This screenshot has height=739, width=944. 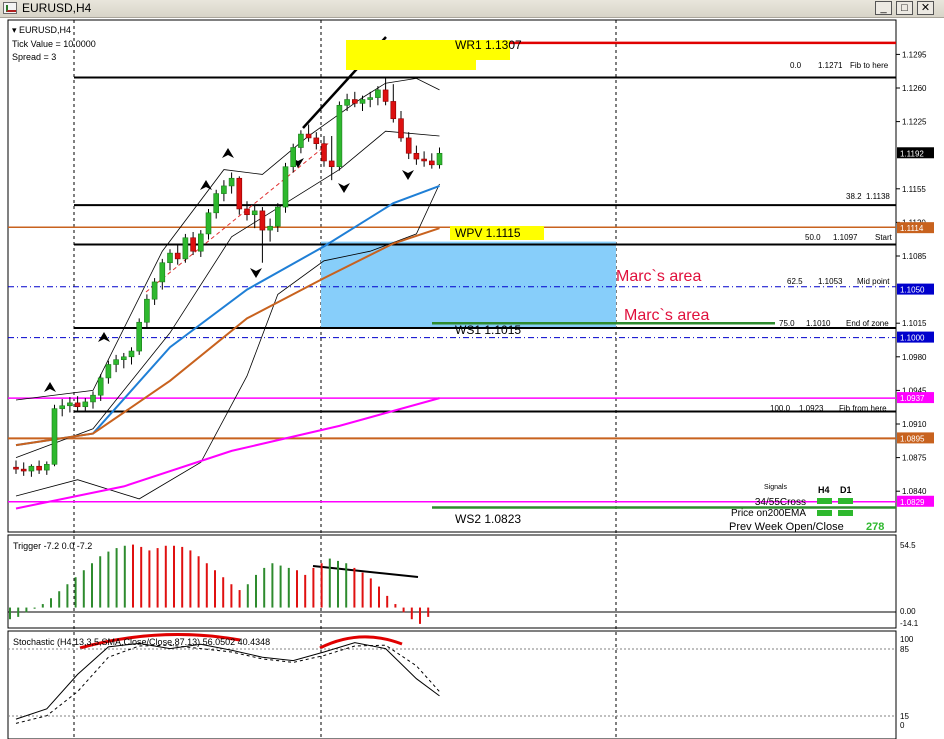 What do you see at coordinates (863, 408) in the screenshot?
I see `fib-100-tag: Fib from here` at bounding box center [863, 408].